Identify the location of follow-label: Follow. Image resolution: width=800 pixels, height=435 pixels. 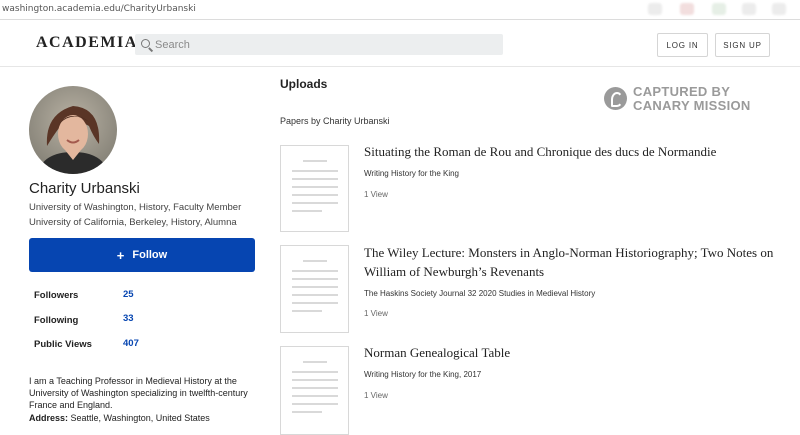
(150, 255).